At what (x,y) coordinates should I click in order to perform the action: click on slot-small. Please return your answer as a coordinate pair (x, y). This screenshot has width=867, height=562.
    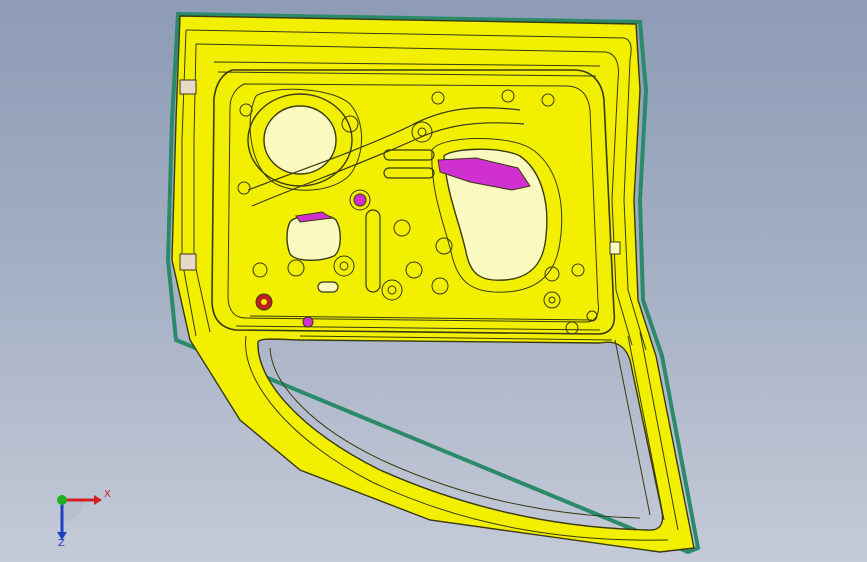
    Looking at the image, I should click on (328, 287).